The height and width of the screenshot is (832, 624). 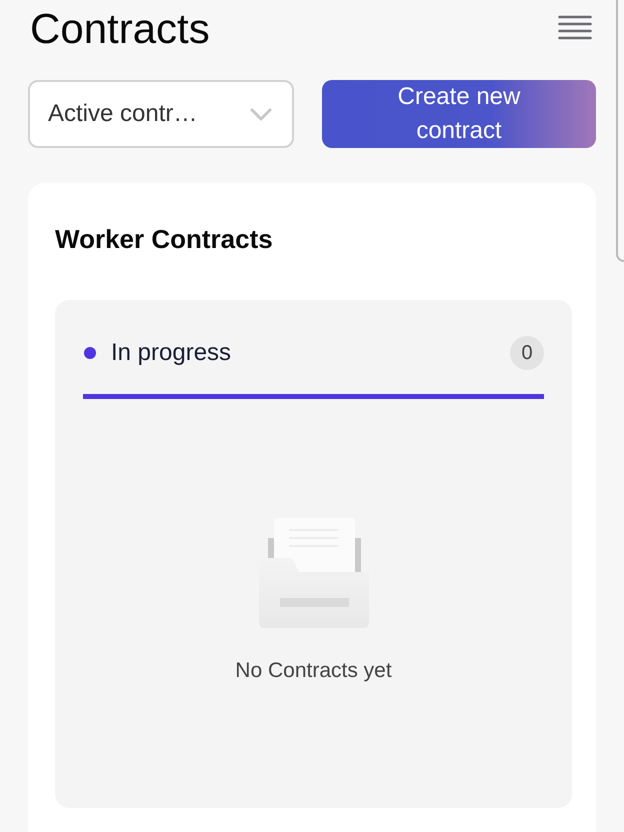 What do you see at coordinates (459, 114) in the screenshot?
I see `create-contract-button: Create new contract` at bounding box center [459, 114].